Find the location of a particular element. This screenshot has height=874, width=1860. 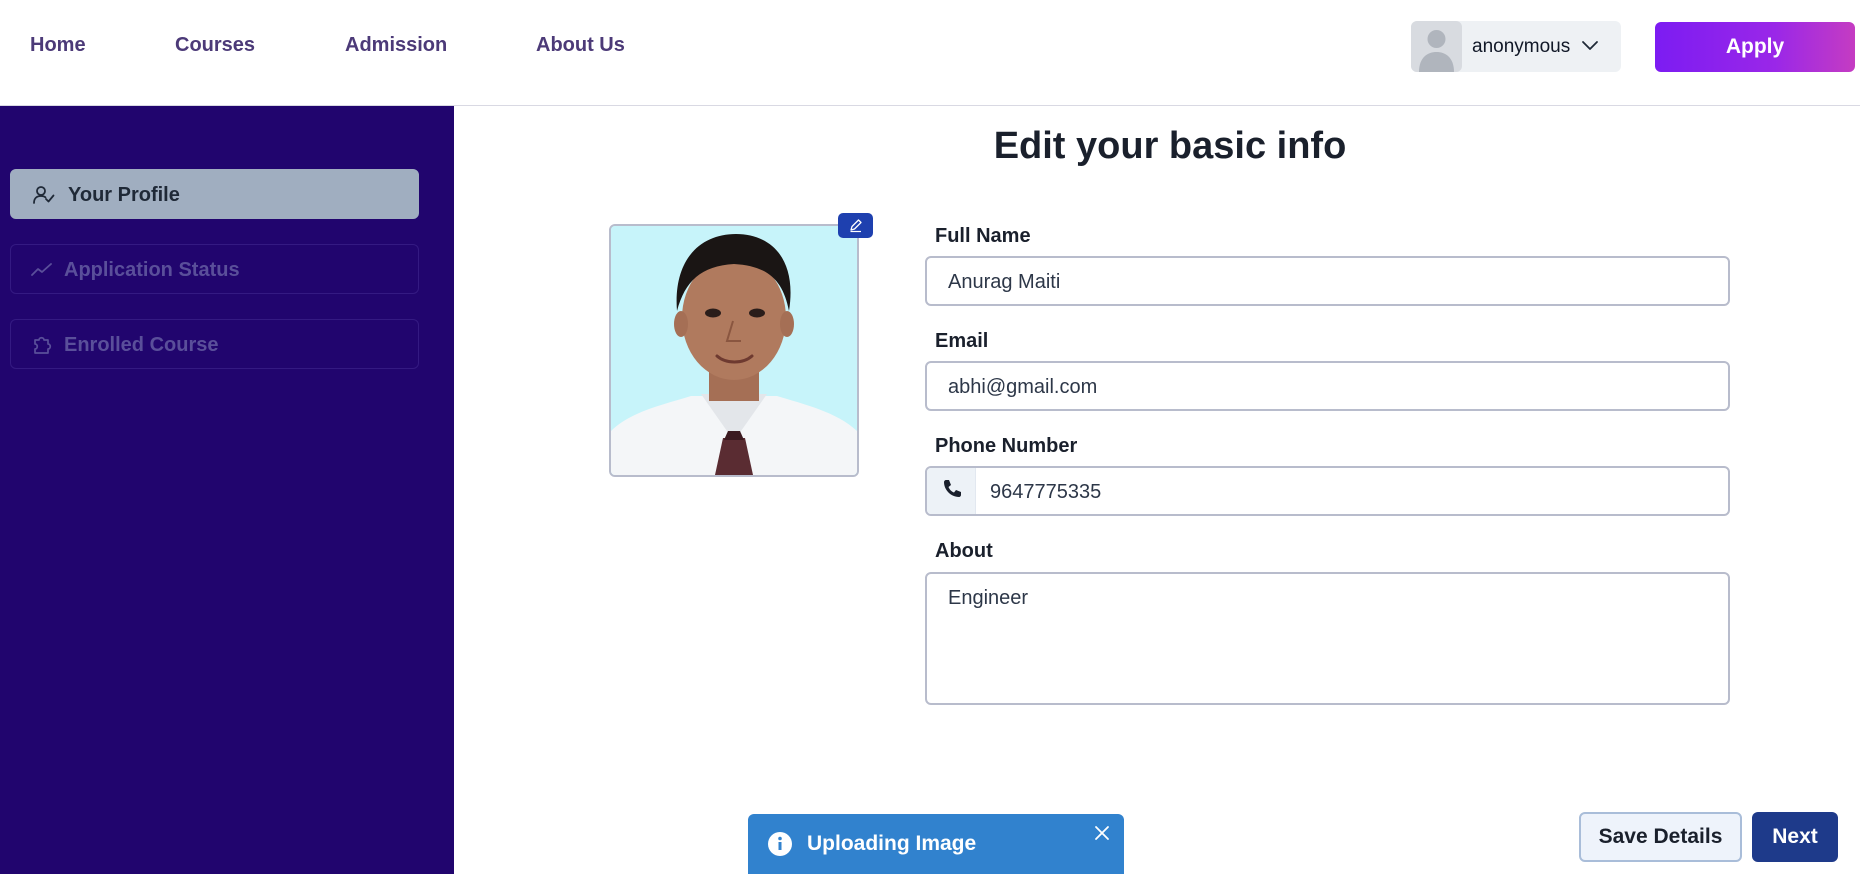

save-details-button: Save Details is located at coordinates (1660, 837).